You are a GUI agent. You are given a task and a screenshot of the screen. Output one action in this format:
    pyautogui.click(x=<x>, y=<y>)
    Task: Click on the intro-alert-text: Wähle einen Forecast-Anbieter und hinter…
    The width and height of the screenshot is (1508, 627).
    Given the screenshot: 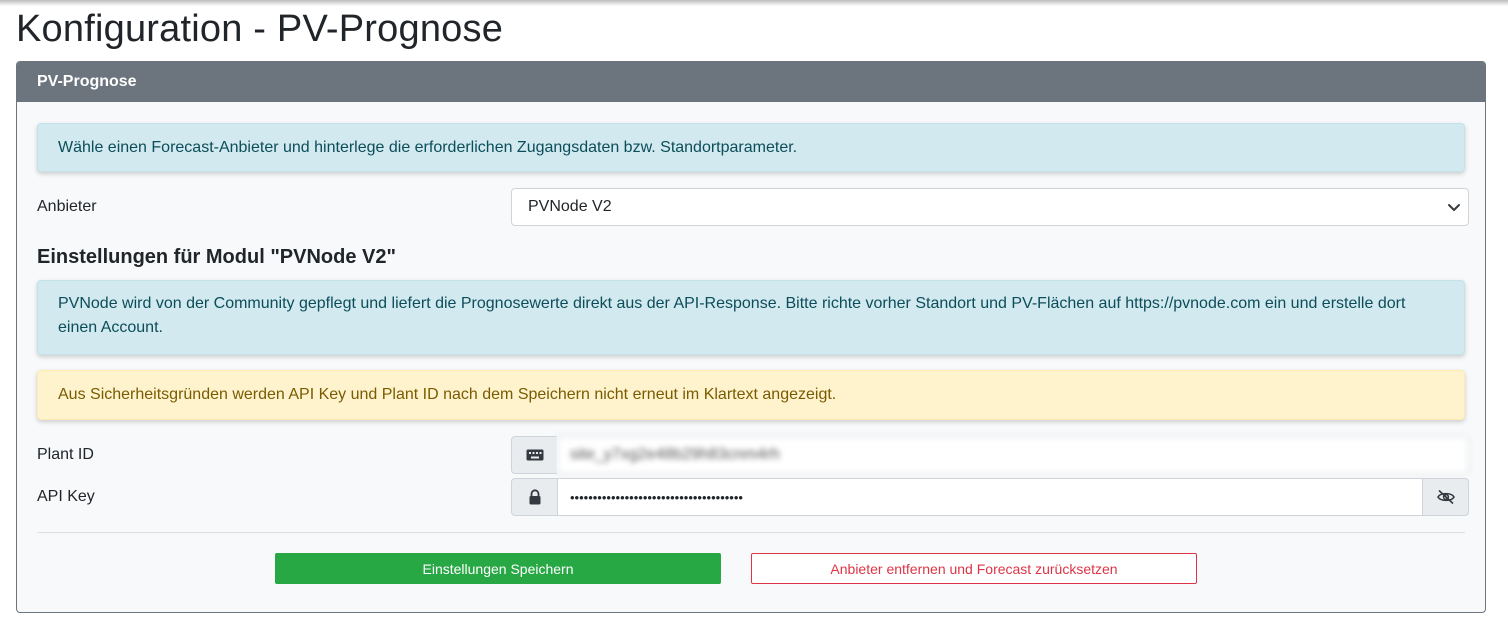 What is the action you would take?
    pyautogui.click(x=428, y=147)
    